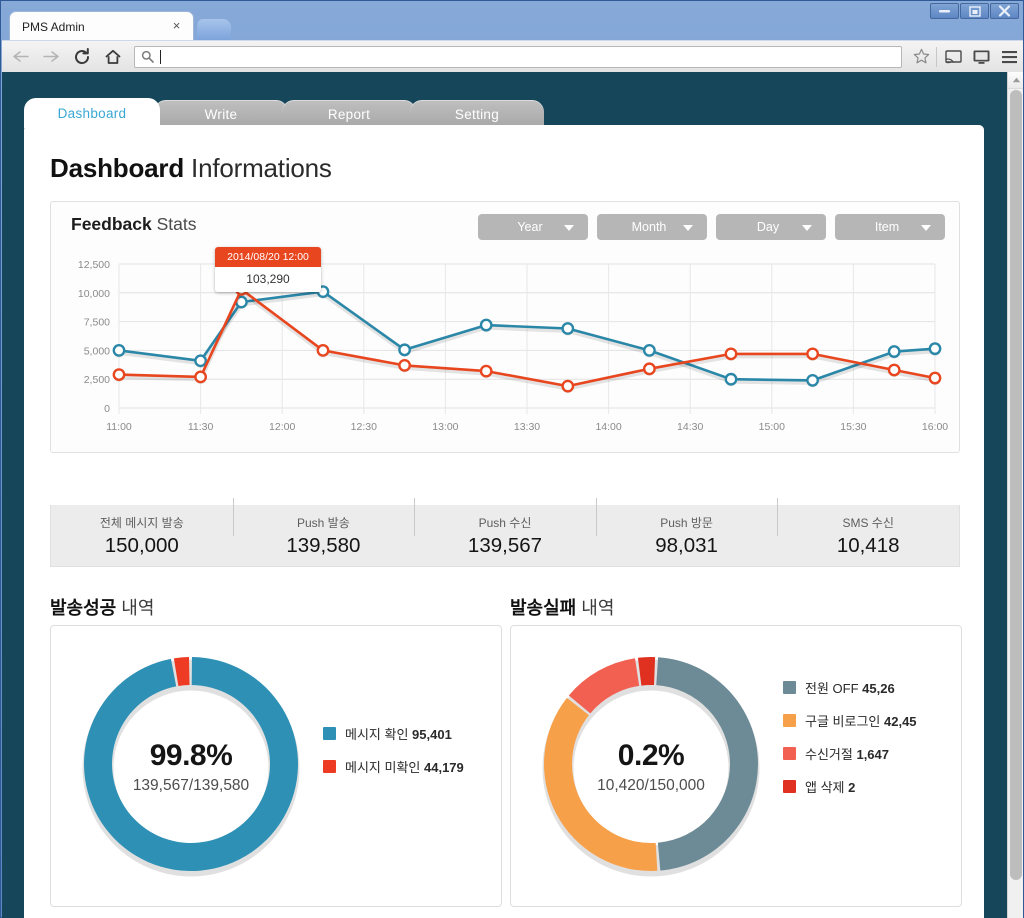  I want to click on legend-text: 앱 삭제 2, so click(830, 787).